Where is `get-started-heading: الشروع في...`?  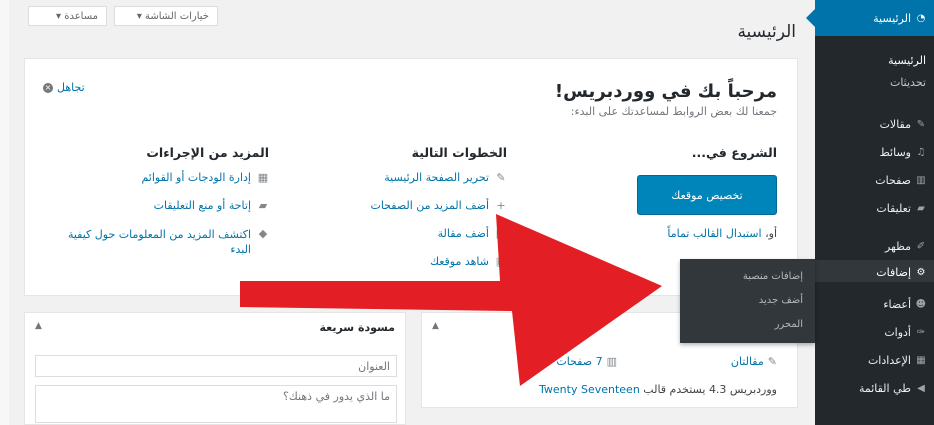 get-started-heading: الشروع في... is located at coordinates (734, 152).